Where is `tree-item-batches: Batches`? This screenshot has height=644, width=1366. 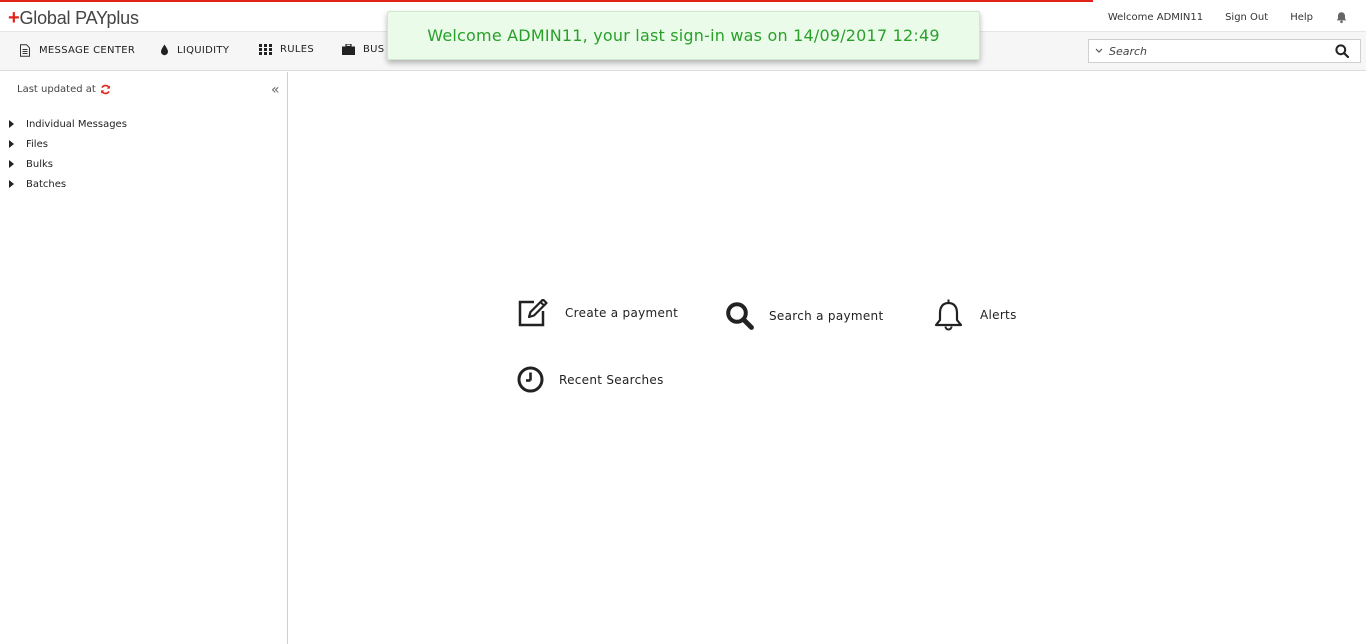
tree-item-batches: Batches is located at coordinates (68, 184).